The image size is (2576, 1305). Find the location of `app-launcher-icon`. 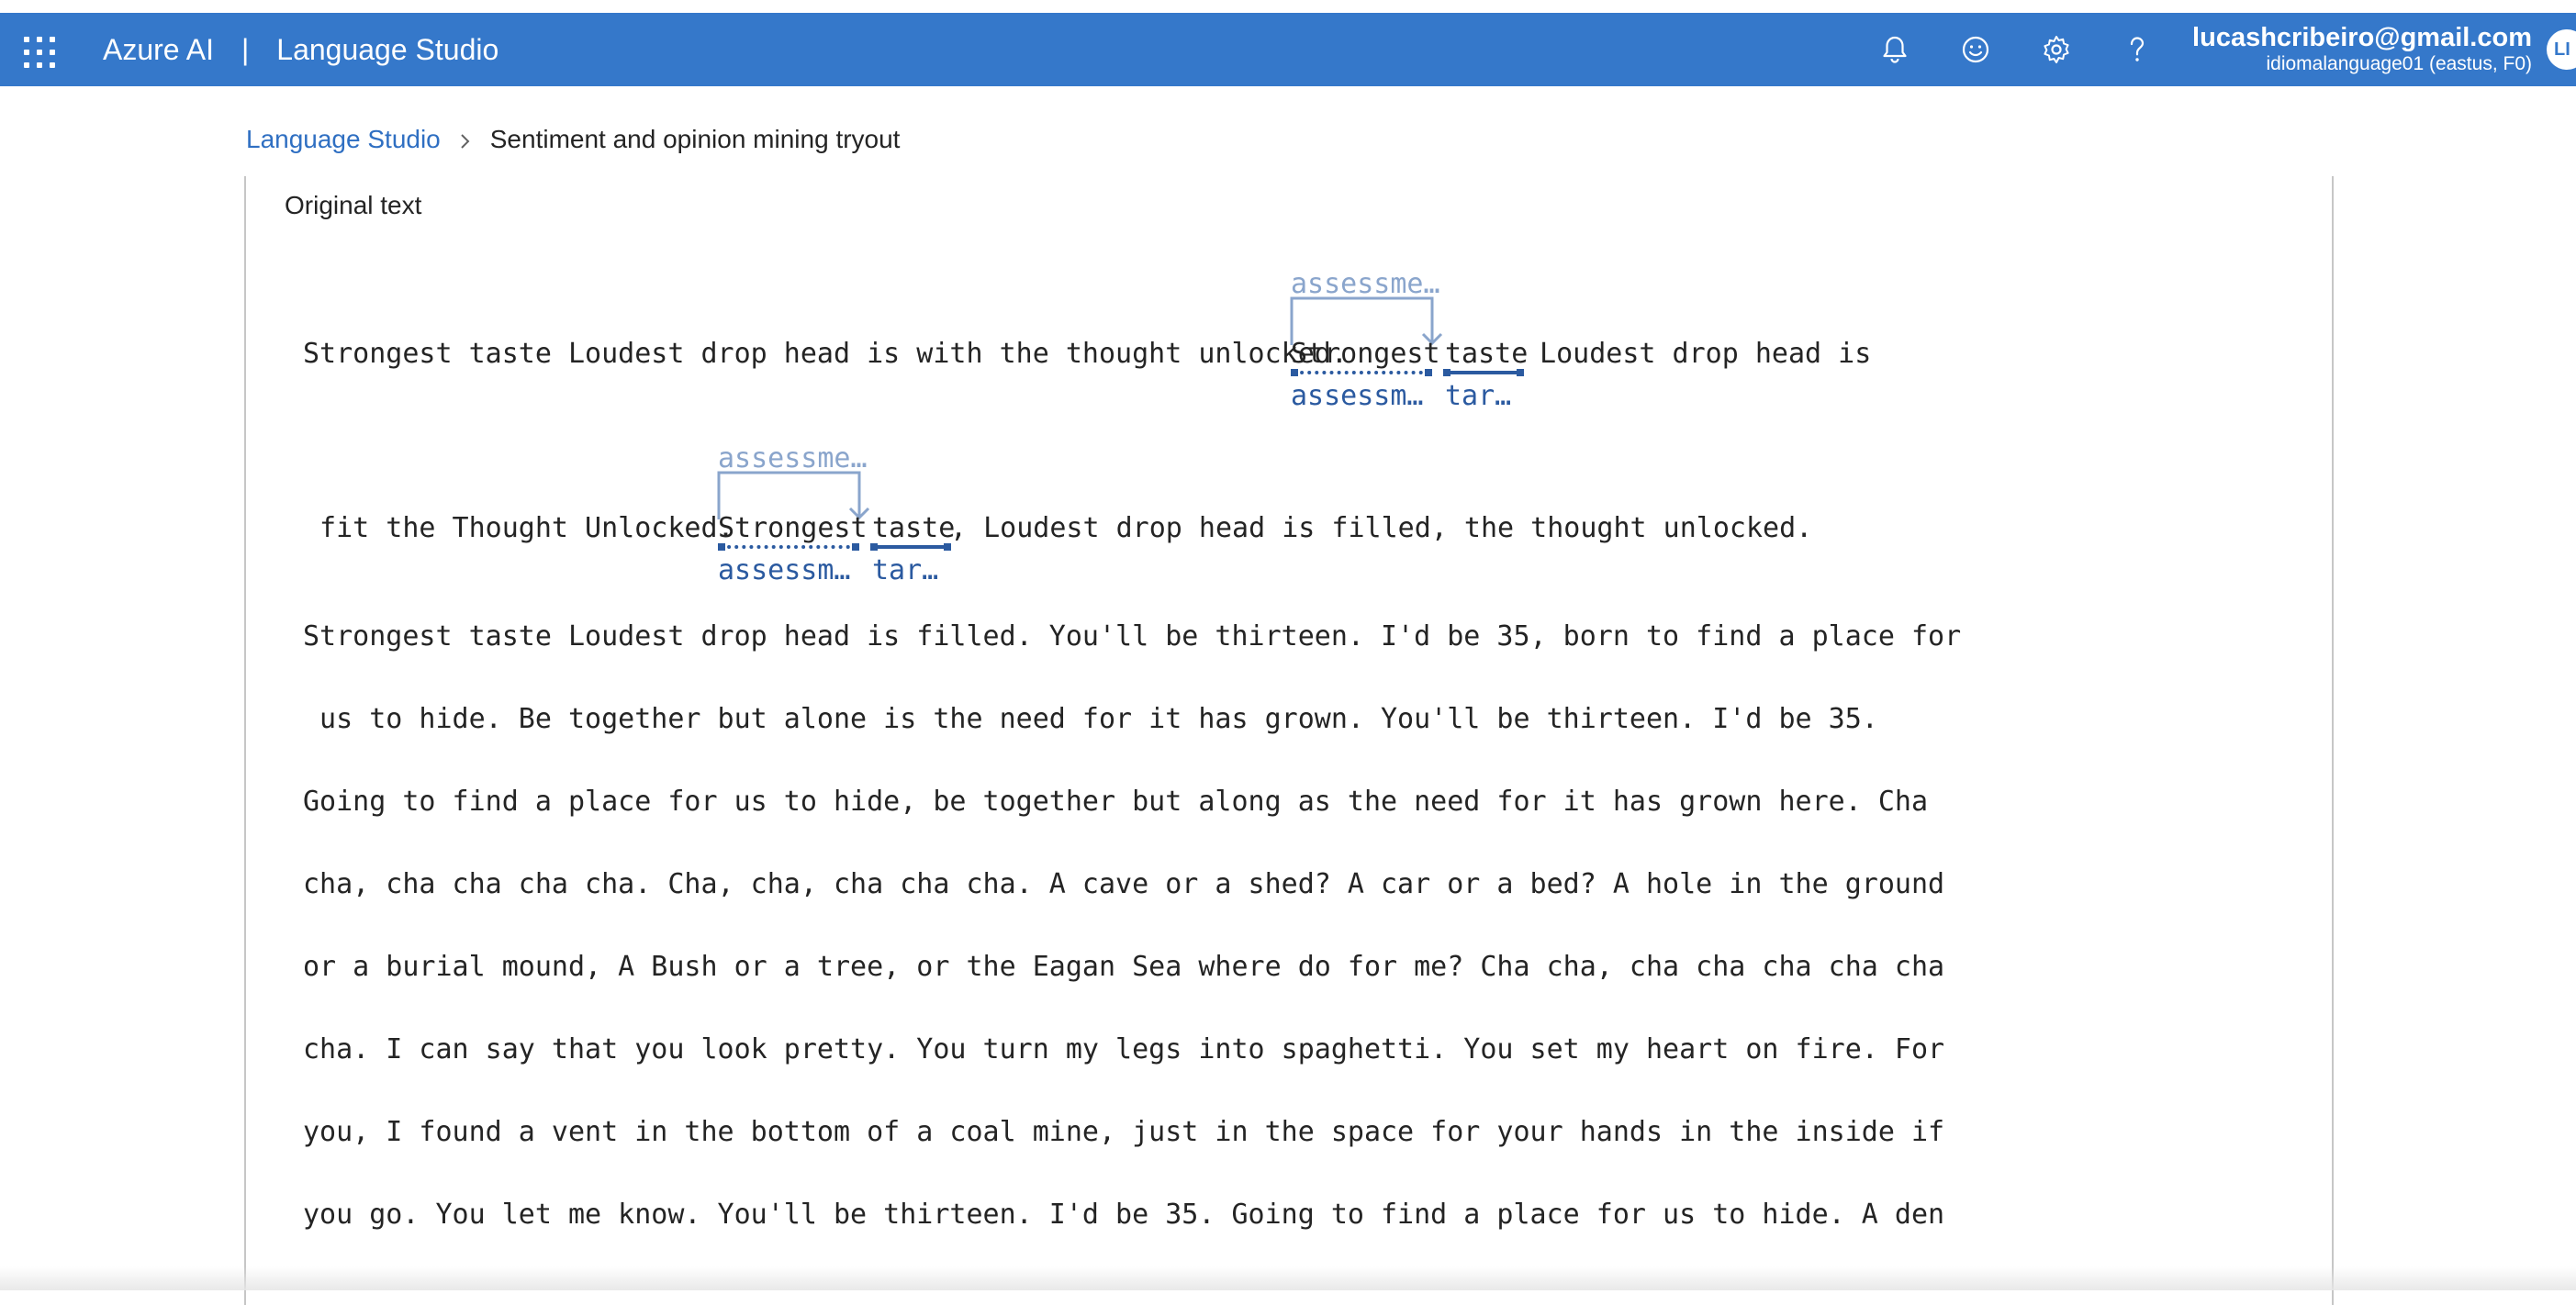

app-launcher-icon is located at coordinates (39, 52).